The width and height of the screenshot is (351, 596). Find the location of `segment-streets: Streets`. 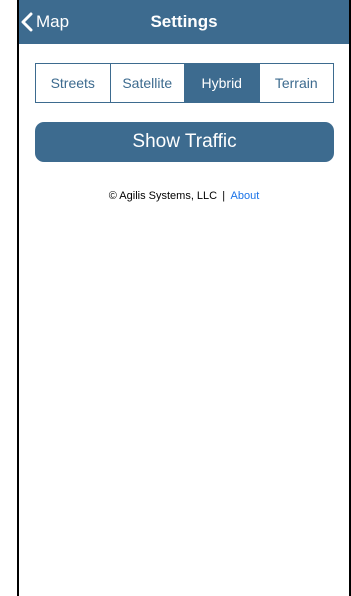

segment-streets: Streets is located at coordinates (73, 83).